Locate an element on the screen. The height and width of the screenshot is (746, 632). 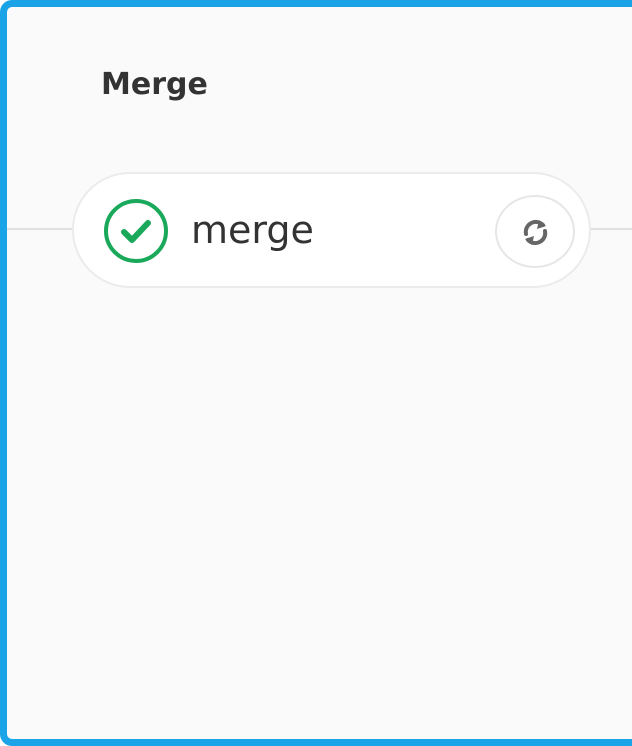
retry-button is located at coordinates (535, 231).